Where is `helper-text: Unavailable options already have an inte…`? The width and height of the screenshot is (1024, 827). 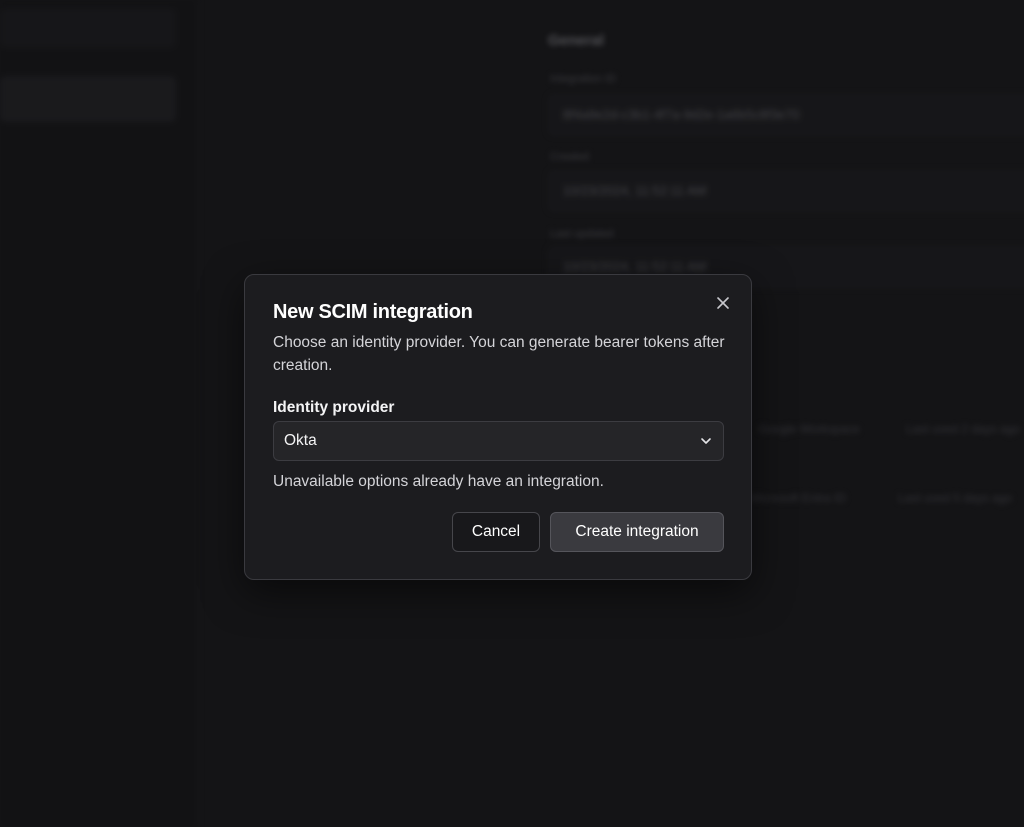 helper-text: Unavailable options already have an inte… is located at coordinates (438, 481).